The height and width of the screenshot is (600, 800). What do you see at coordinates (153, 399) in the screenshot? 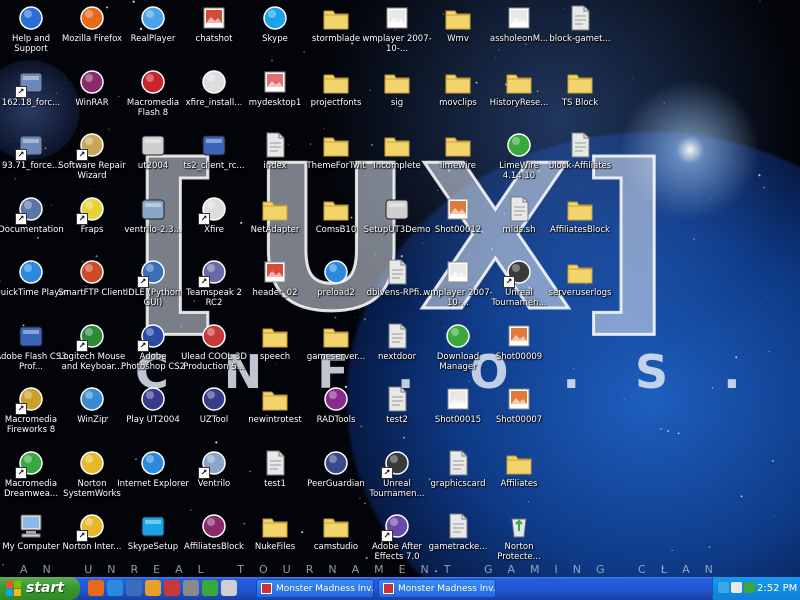
I see `unreal-icon` at bounding box center [153, 399].